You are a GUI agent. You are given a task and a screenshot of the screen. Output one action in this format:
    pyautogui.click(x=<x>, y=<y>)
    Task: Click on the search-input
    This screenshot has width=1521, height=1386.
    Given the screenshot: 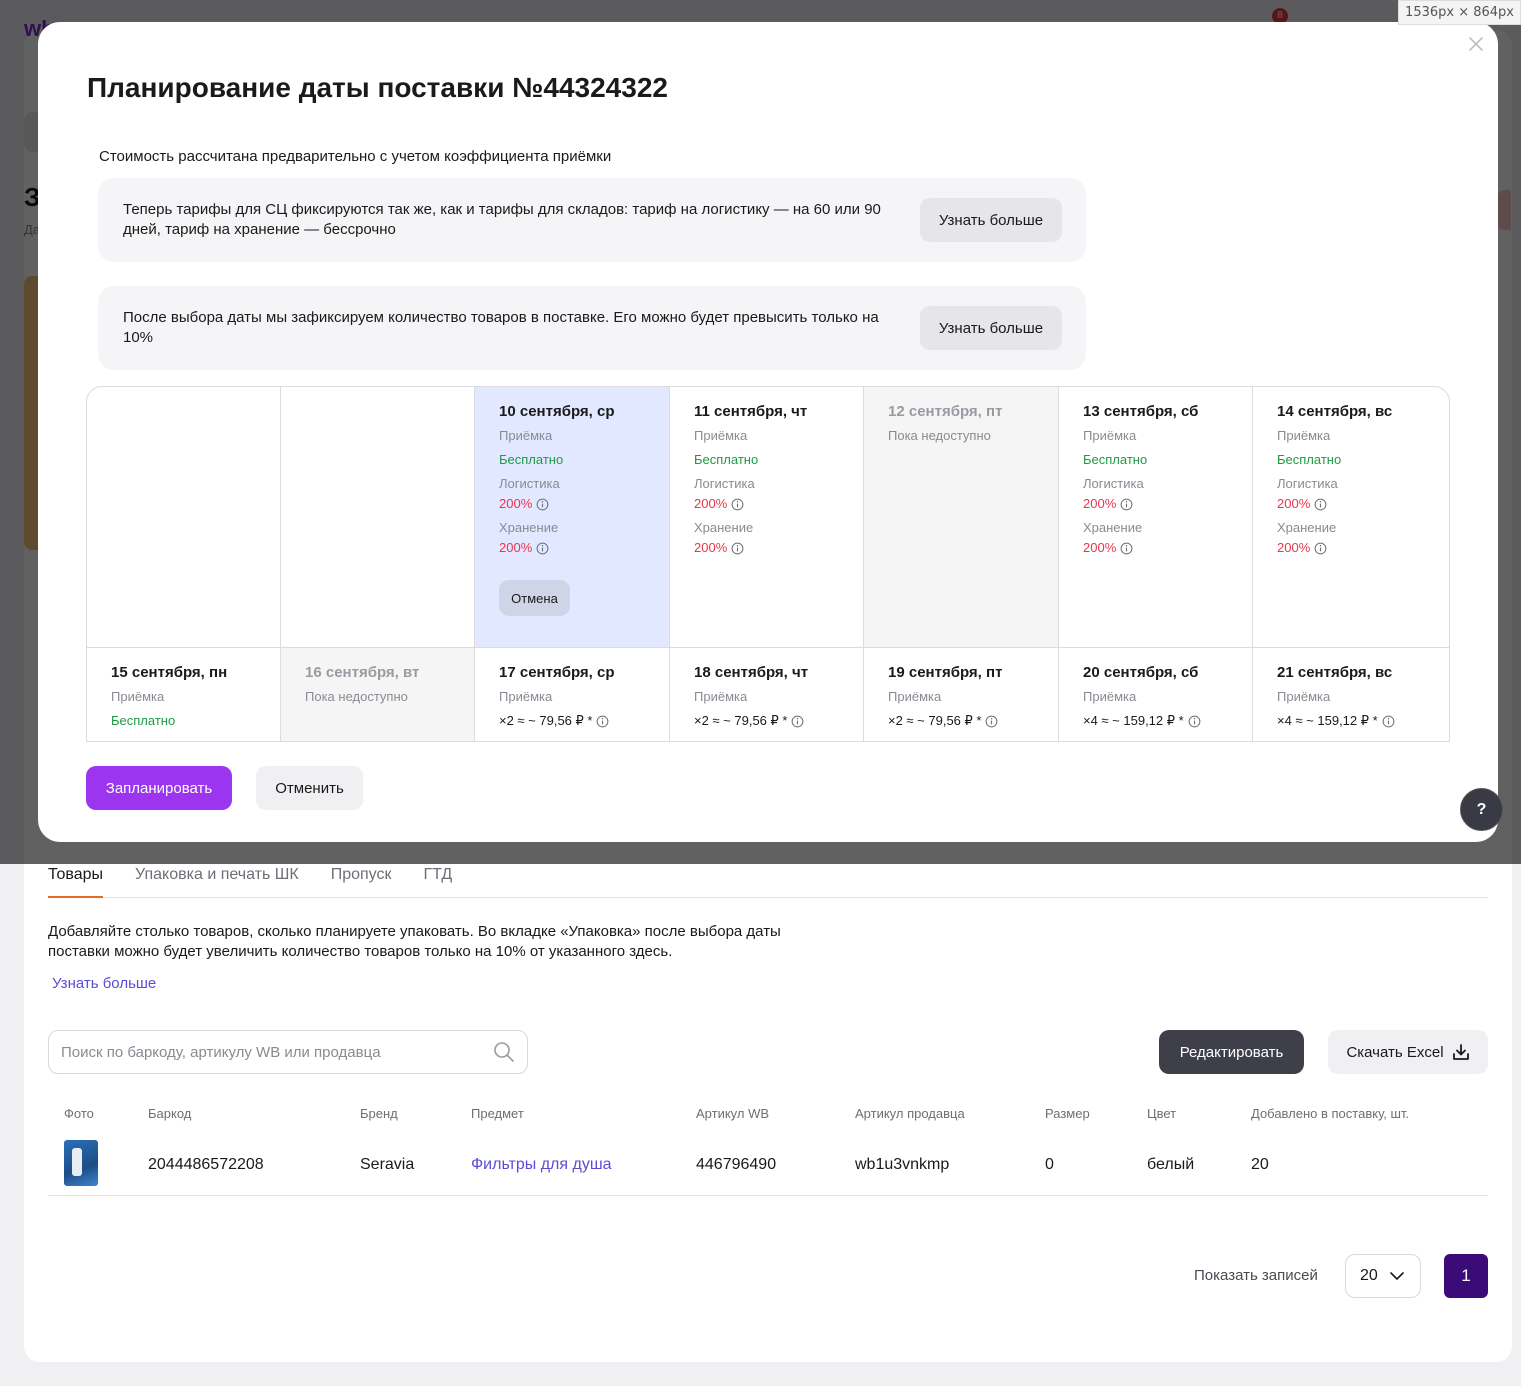 What is the action you would take?
    pyautogui.click(x=259, y=1052)
    